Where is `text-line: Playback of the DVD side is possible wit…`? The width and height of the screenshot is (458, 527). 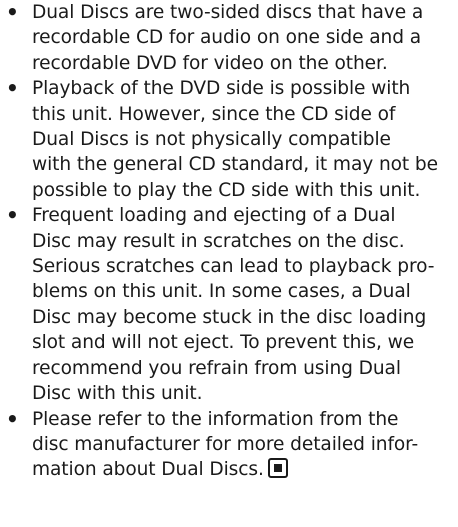 text-line: Playback of the DVD side is possible wit… is located at coordinates (221, 89).